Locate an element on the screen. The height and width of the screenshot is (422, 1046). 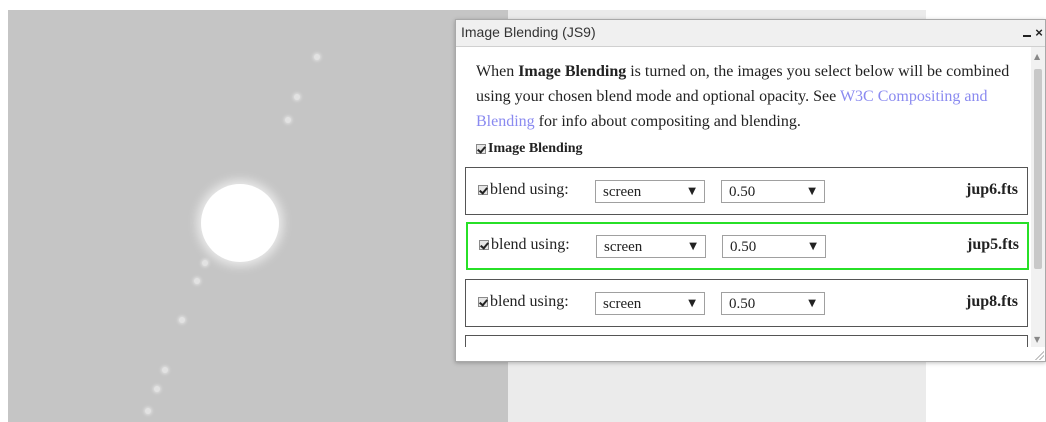
image-filename: jup5.fts is located at coordinates (993, 245).